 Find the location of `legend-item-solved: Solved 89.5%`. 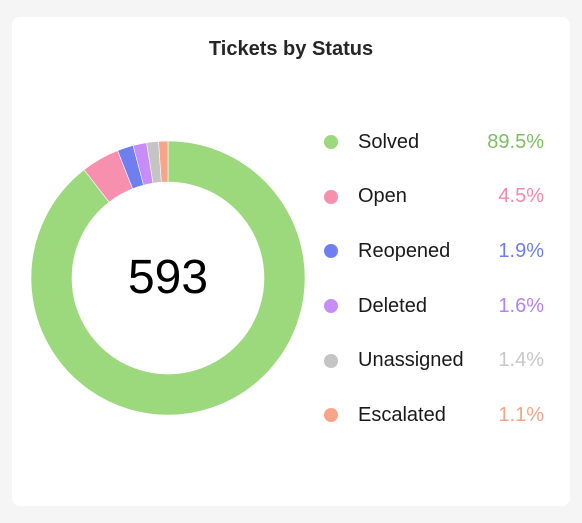

legend-item-solved: Solved 89.5% is located at coordinates (433, 142).